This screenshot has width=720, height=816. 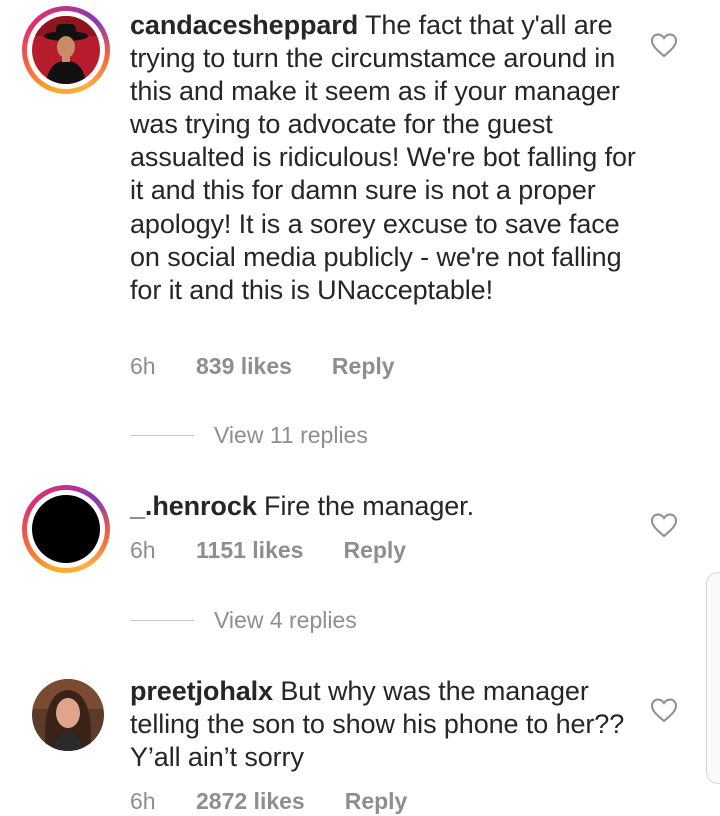 I want to click on comment-text: _.henrock Fire the manager., so click(x=385, y=506).